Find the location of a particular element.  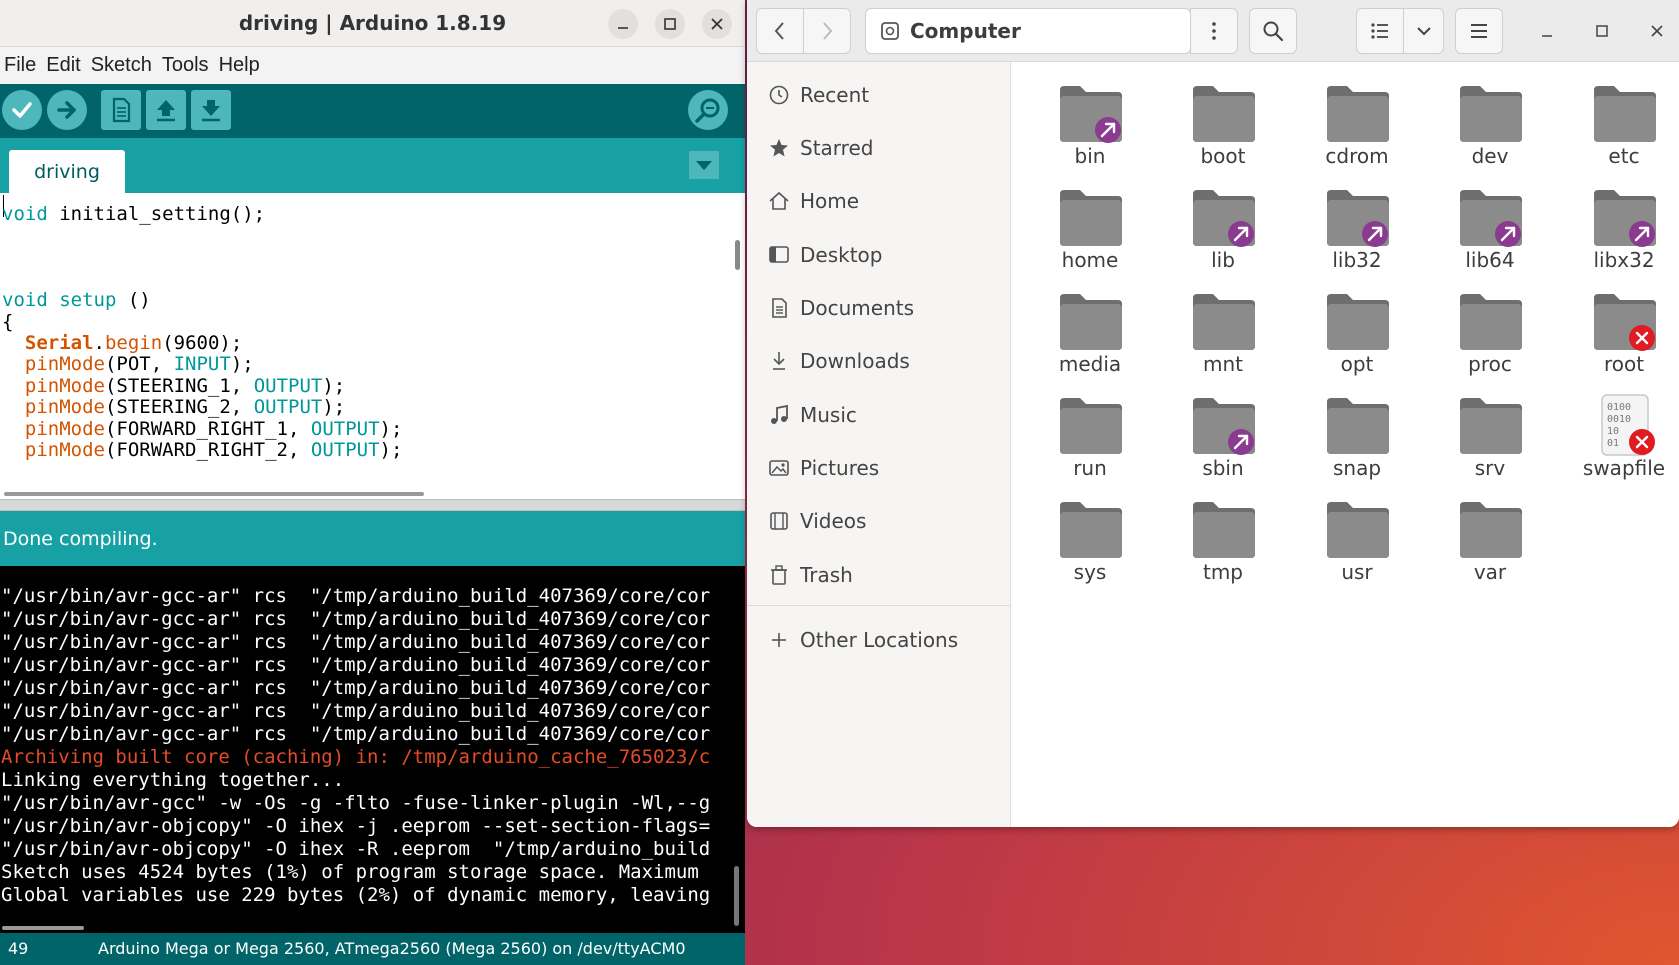

plus-icon is located at coordinates (779, 640).